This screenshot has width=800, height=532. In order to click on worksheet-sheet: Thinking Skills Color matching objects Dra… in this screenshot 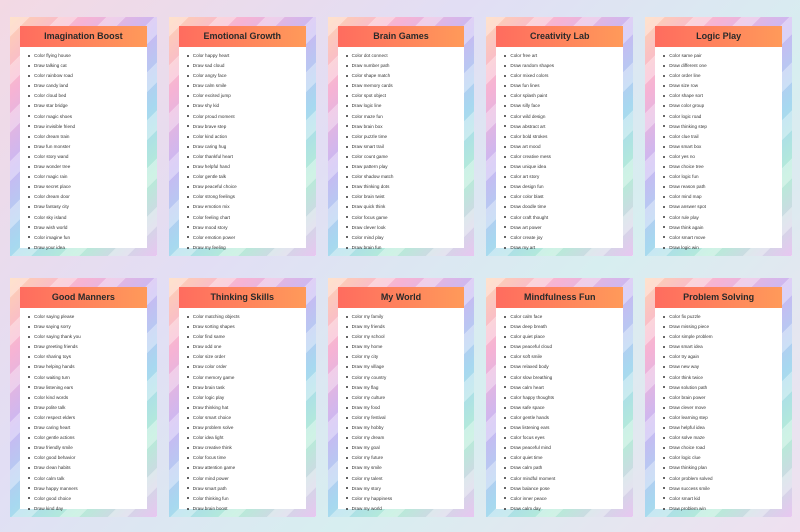, I will do `click(242, 399)`.